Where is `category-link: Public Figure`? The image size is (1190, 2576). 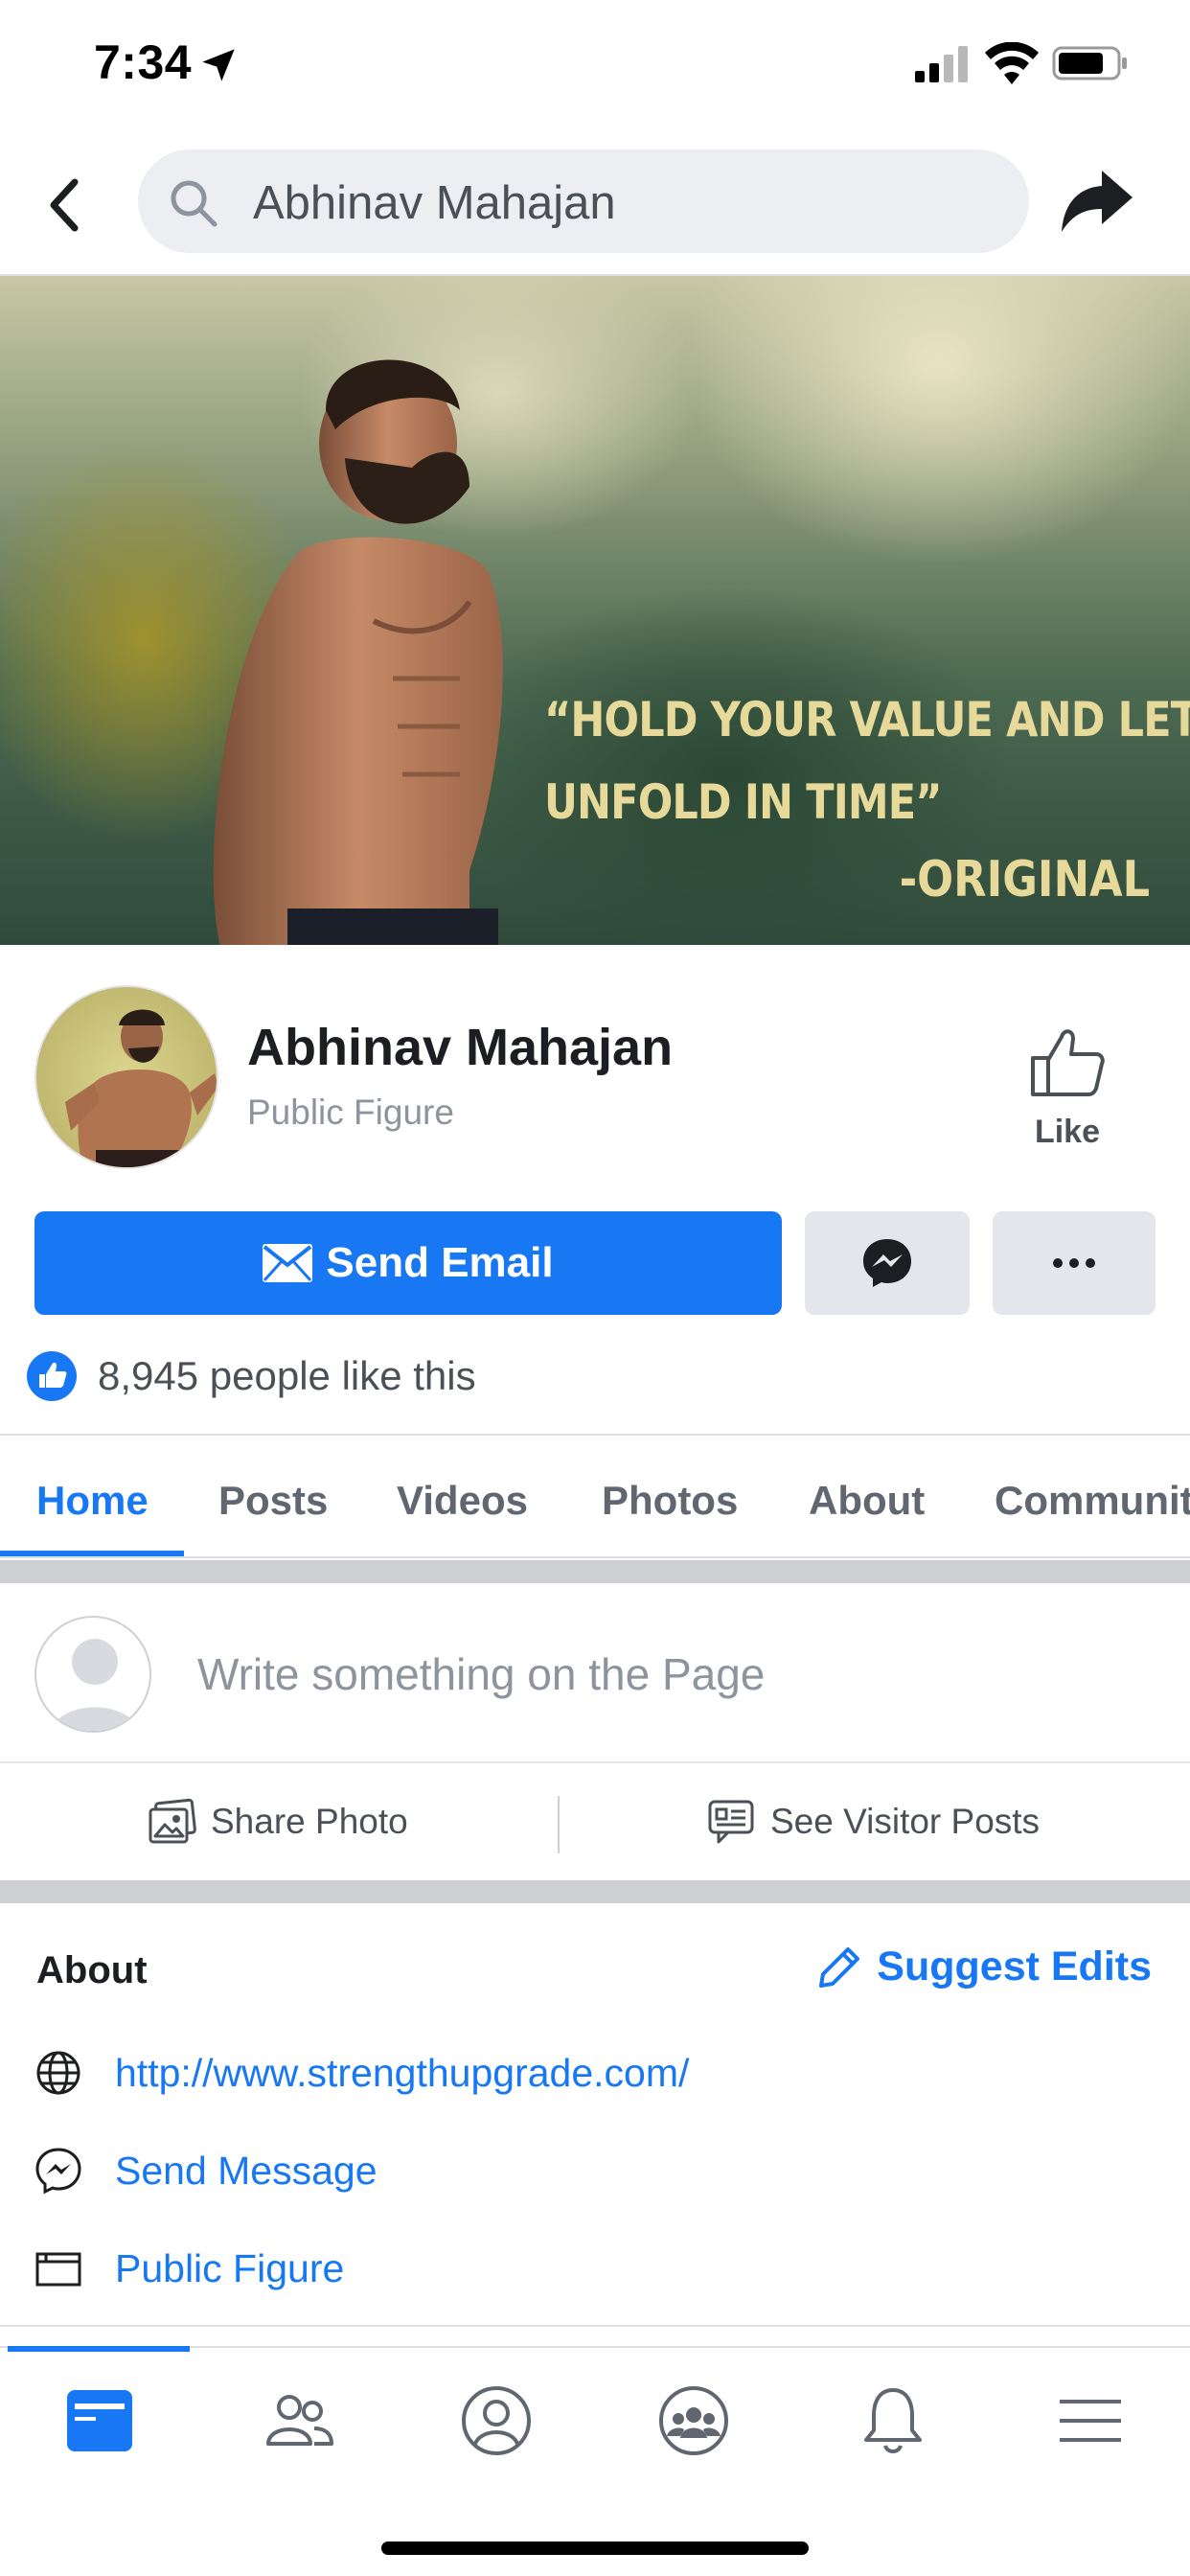
category-link: Public Figure is located at coordinates (230, 2268).